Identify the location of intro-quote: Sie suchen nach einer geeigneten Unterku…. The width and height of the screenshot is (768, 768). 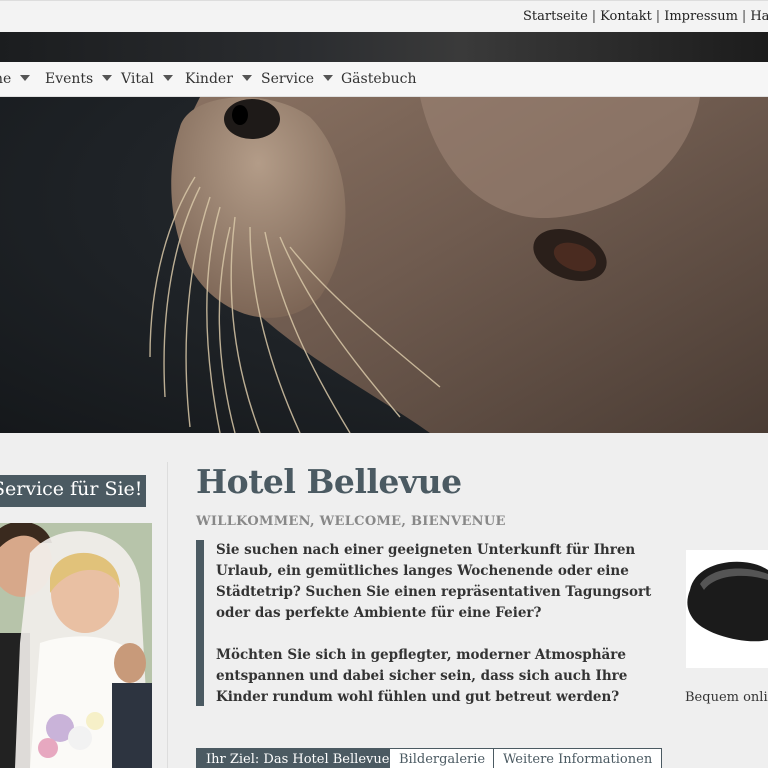
(437, 623).